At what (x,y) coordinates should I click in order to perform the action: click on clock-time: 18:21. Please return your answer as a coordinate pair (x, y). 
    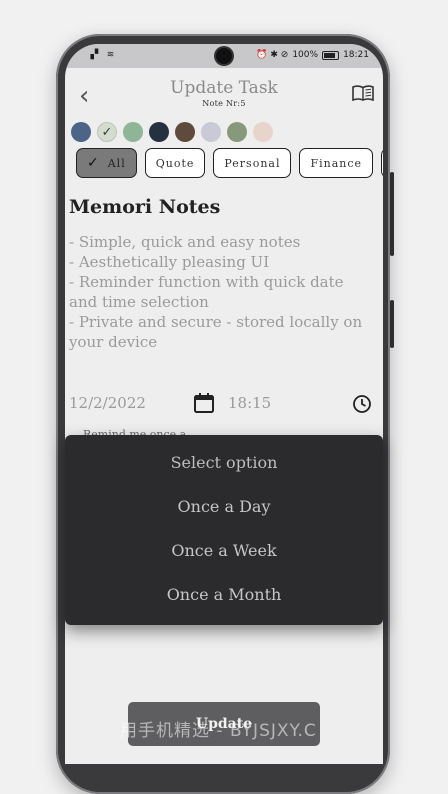
    Looking at the image, I should click on (356, 55).